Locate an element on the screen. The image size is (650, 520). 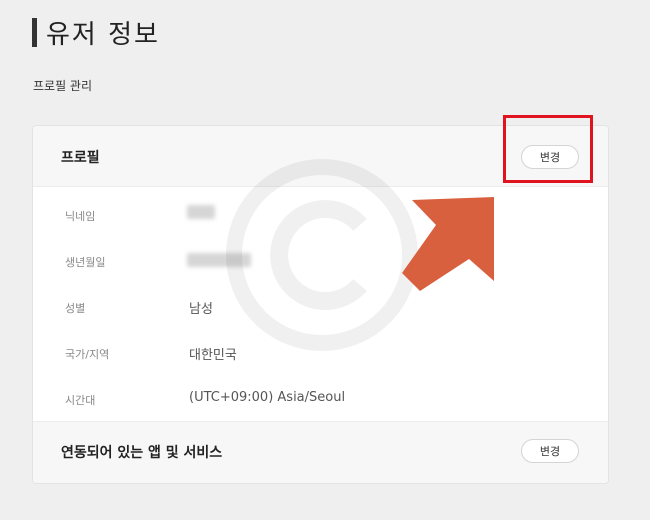
profile-card-title: 프로필 is located at coordinates (80, 158).